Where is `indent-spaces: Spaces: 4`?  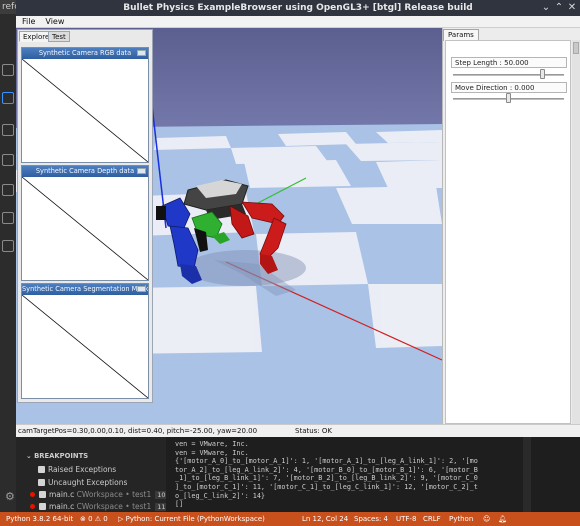 indent-spaces: Spaces: 4 is located at coordinates (371, 519).